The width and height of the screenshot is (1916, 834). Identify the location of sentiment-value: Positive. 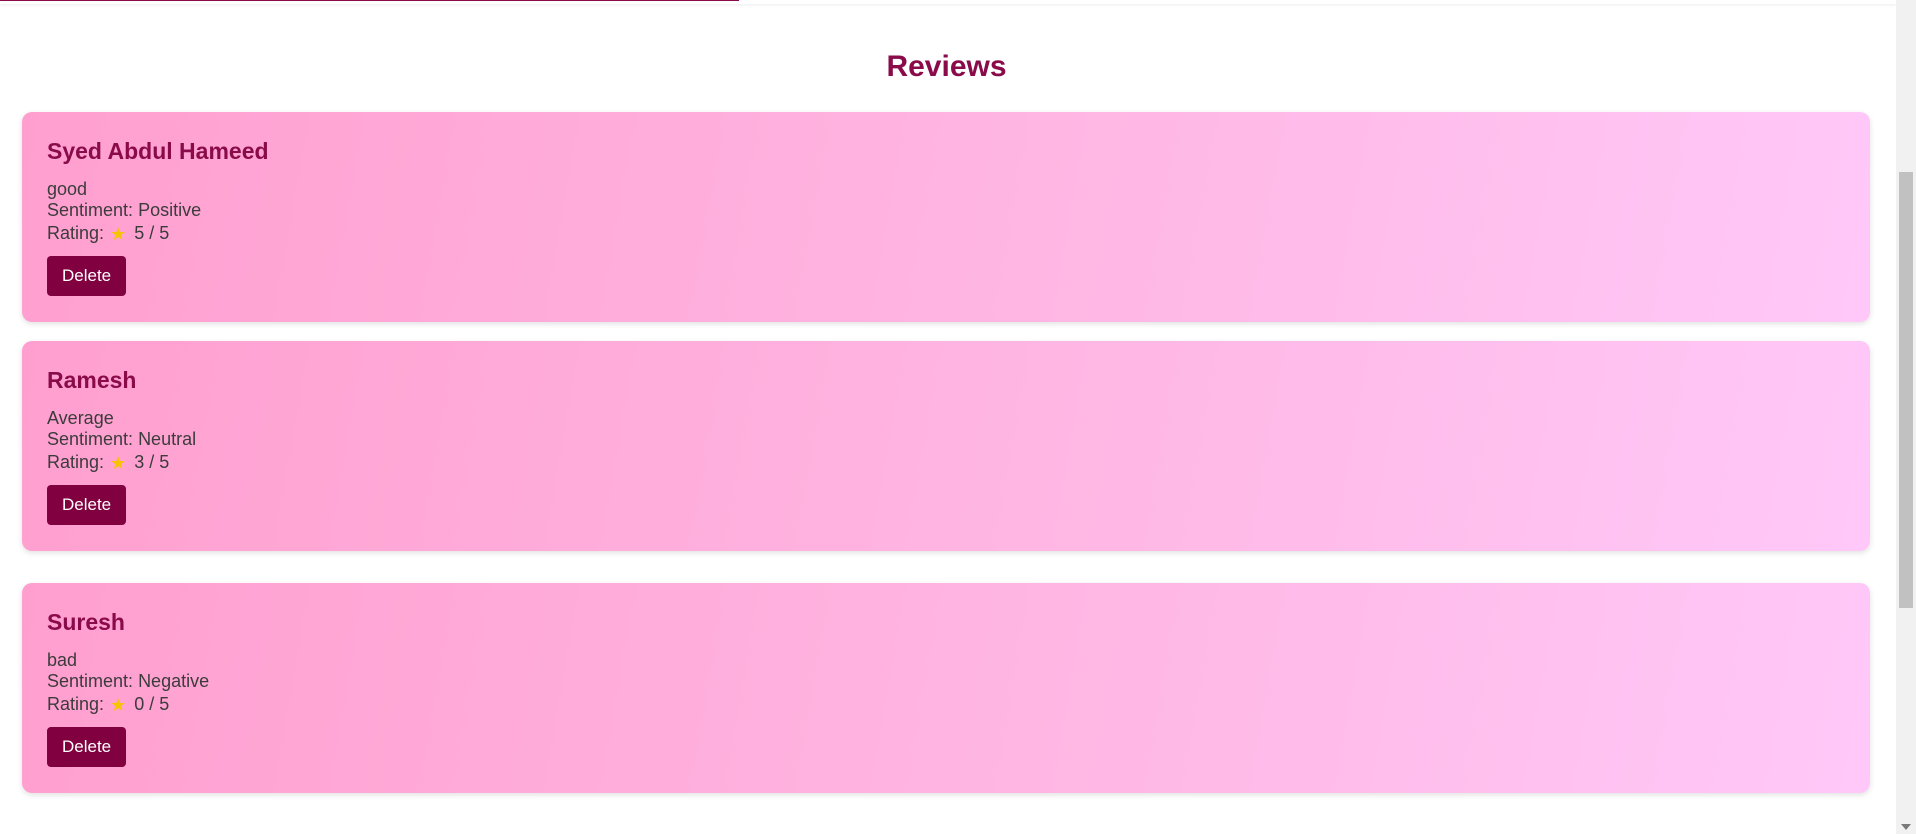
(170, 210).